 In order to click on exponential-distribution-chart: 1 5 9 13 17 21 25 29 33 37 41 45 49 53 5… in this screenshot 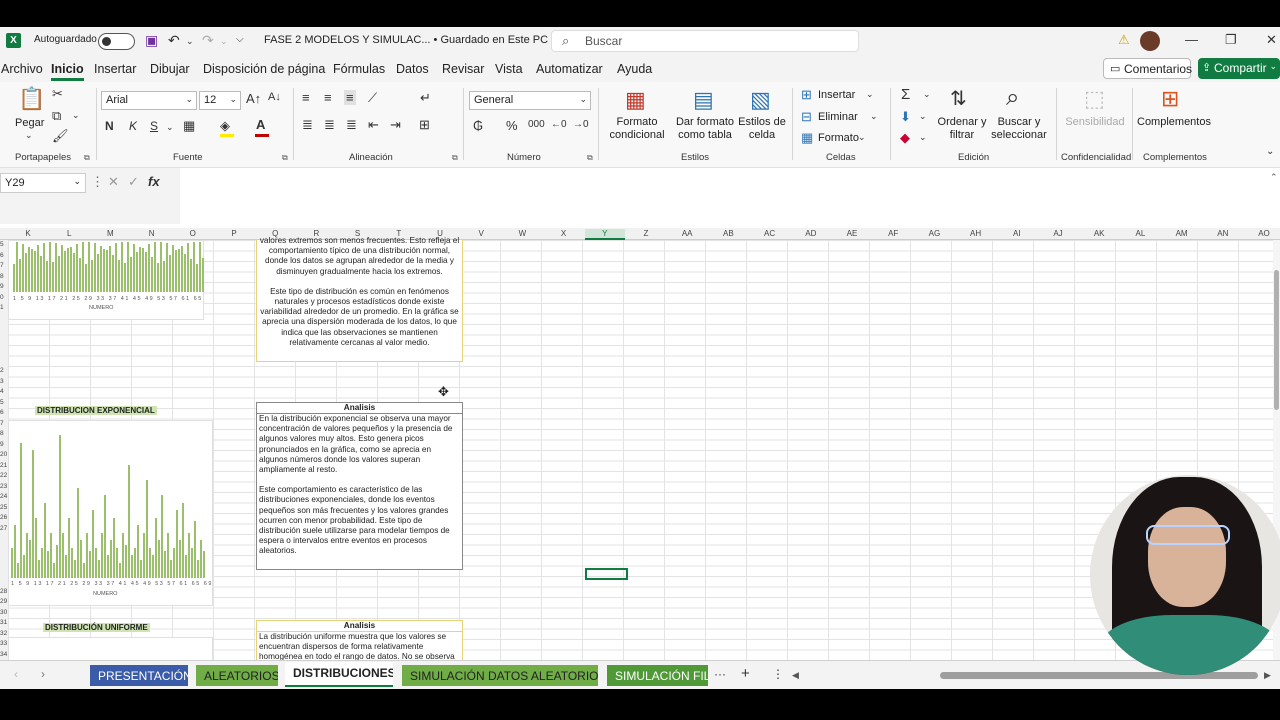, I will do `click(110, 513)`.